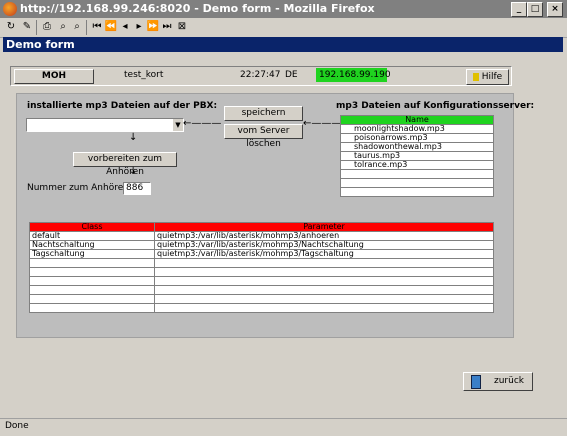 This screenshot has width=567, height=436. I want to click on listen-number-input: 886, so click(137, 188).